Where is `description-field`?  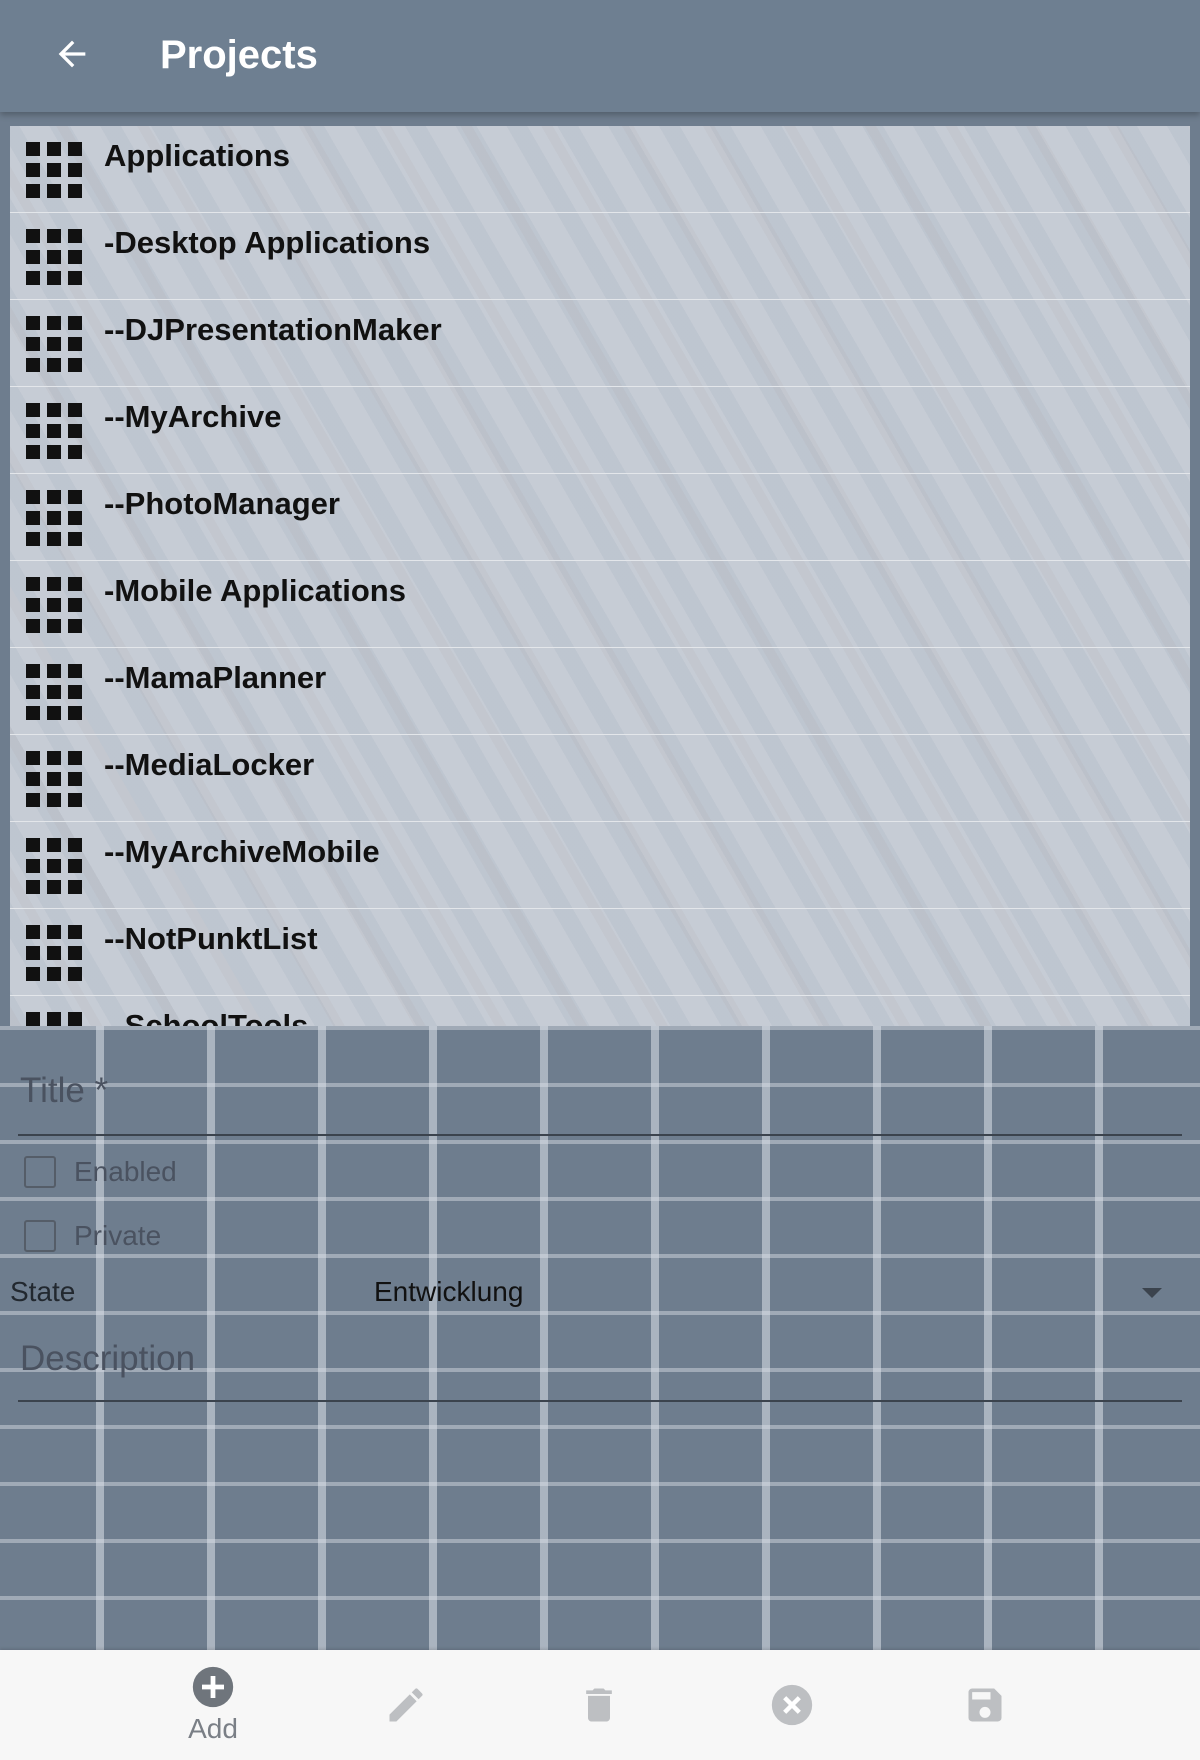 description-field is located at coordinates (602, 1370).